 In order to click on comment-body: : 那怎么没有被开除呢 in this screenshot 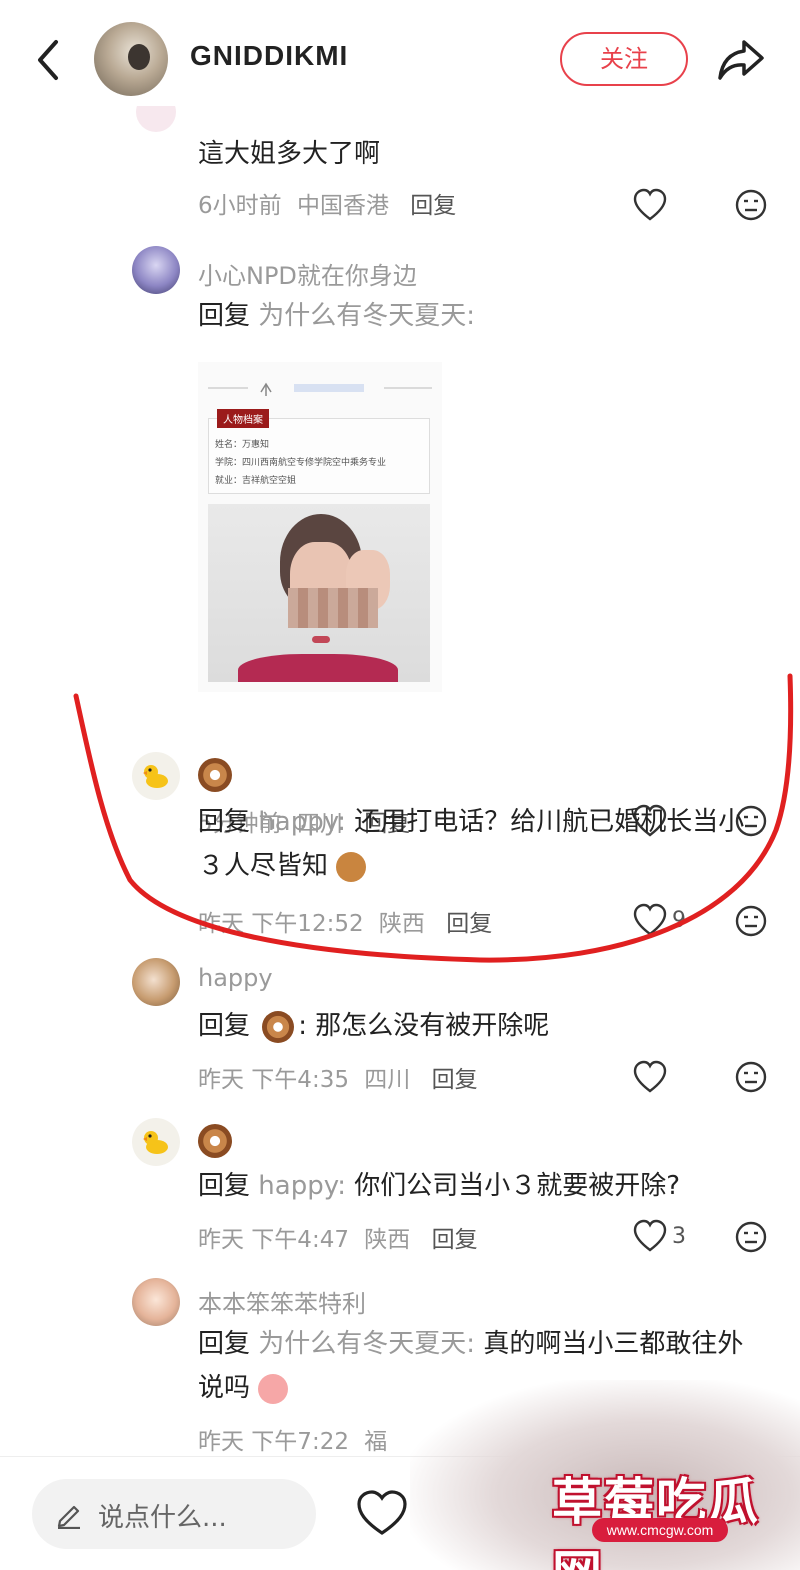, I will do `click(424, 1026)`.